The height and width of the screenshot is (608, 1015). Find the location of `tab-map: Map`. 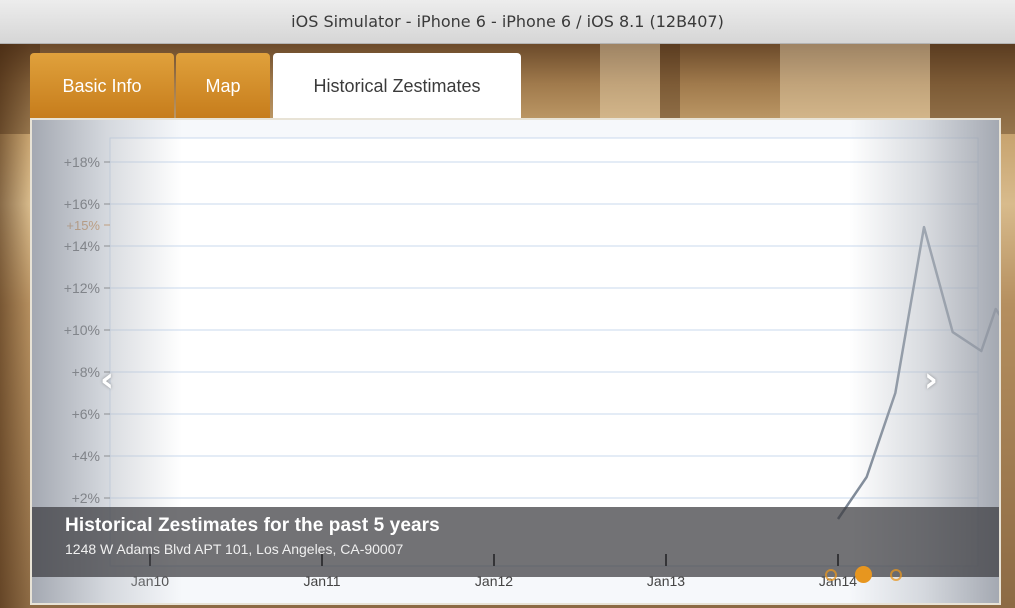

tab-map: Map is located at coordinates (223, 86).